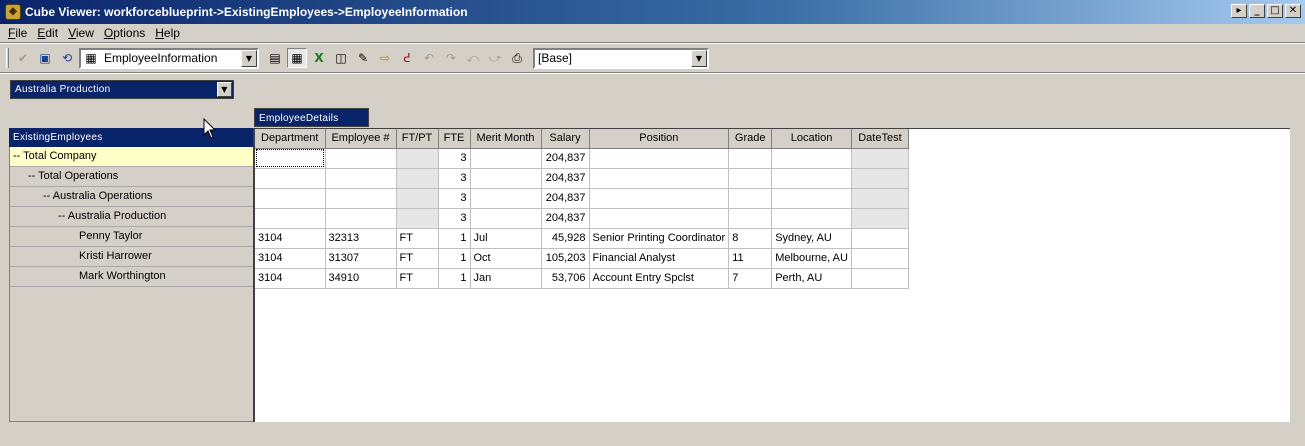  I want to click on toolbar-grip, so click(7, 58).